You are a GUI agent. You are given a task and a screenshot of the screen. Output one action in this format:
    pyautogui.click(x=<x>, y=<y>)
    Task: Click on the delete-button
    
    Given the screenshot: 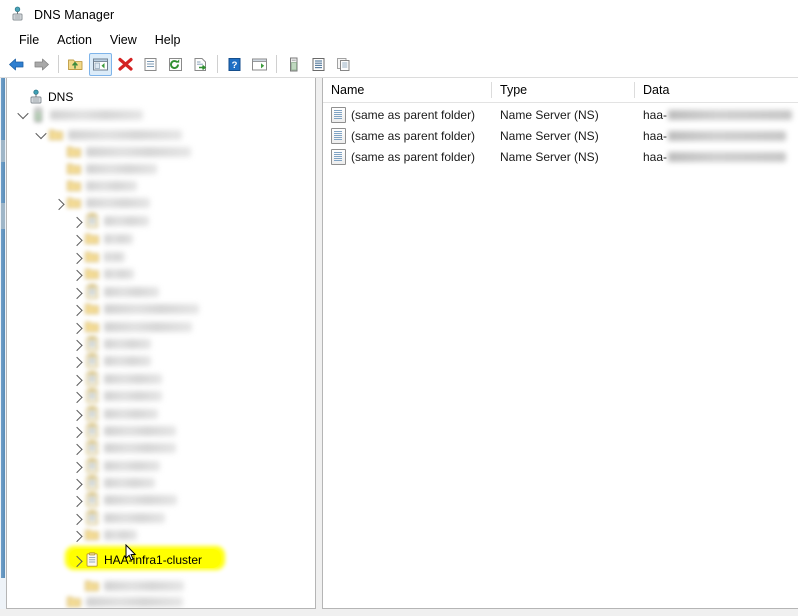 What is the action you would take?
    pyautogui.click(x=125, y=64)
    